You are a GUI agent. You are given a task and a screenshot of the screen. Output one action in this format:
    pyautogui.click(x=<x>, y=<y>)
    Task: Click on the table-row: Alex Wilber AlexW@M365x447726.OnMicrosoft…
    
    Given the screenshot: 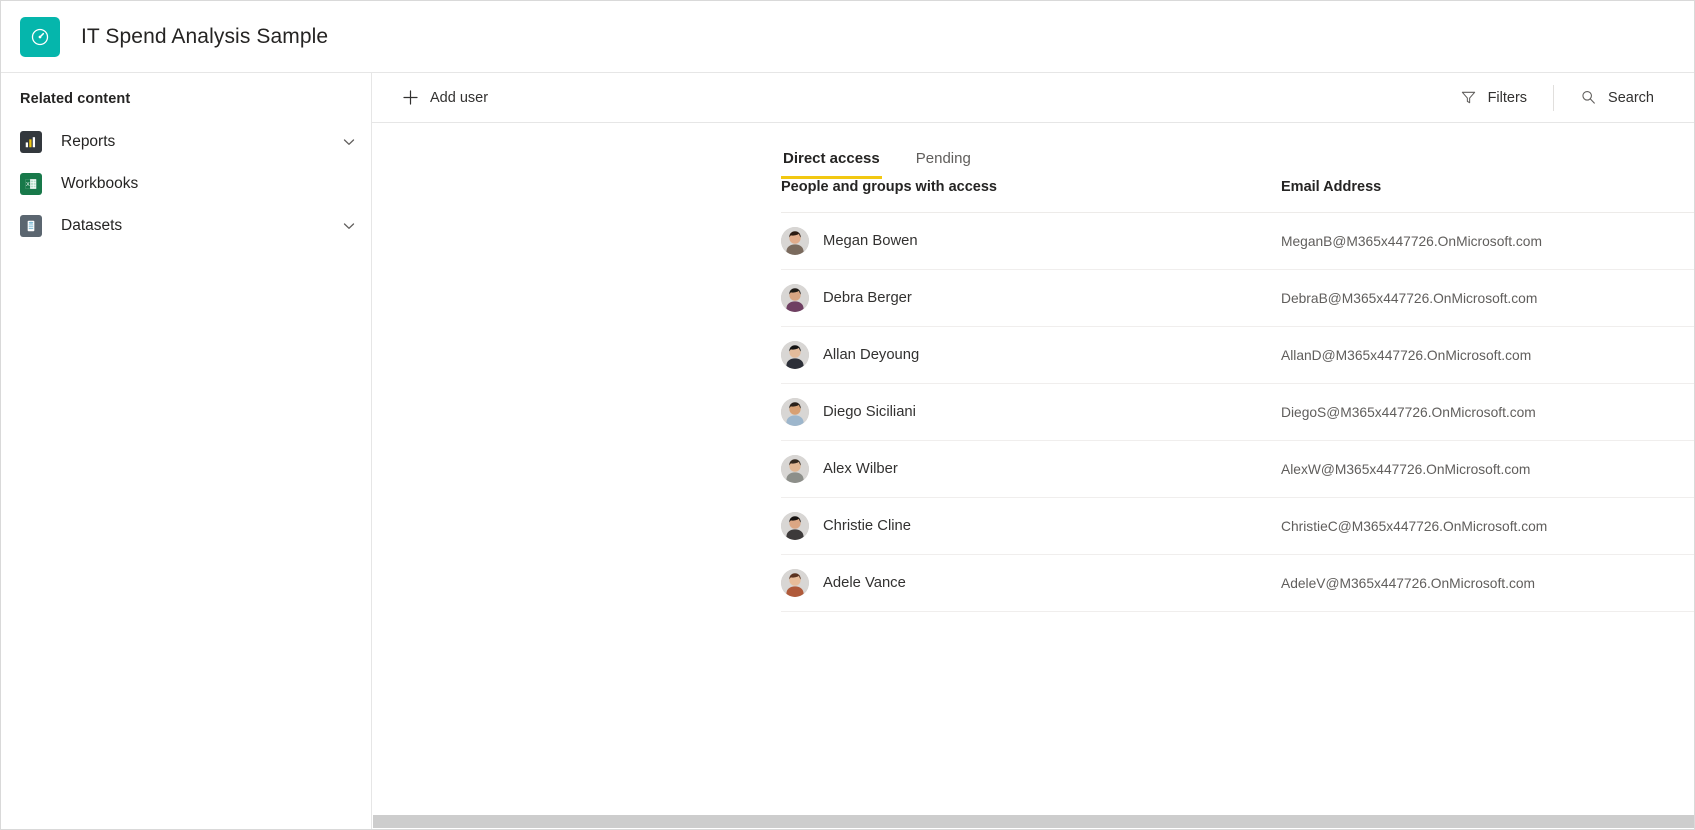 What is the action you would take?
    pyautogui.click(x=1237, y=469)
    